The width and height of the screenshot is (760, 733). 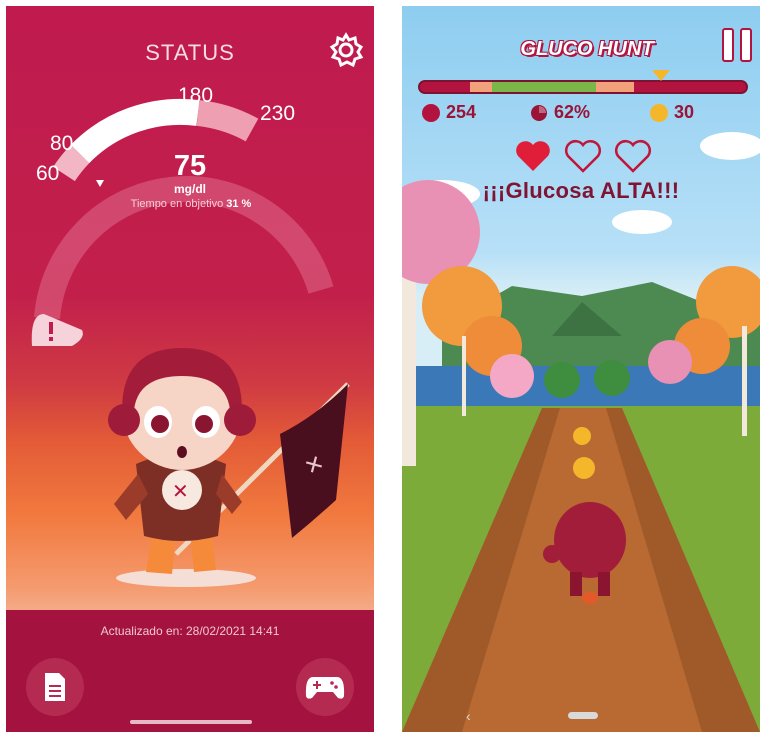 I want to click on gauge-label-80: 80, so click(x=62, y=143).